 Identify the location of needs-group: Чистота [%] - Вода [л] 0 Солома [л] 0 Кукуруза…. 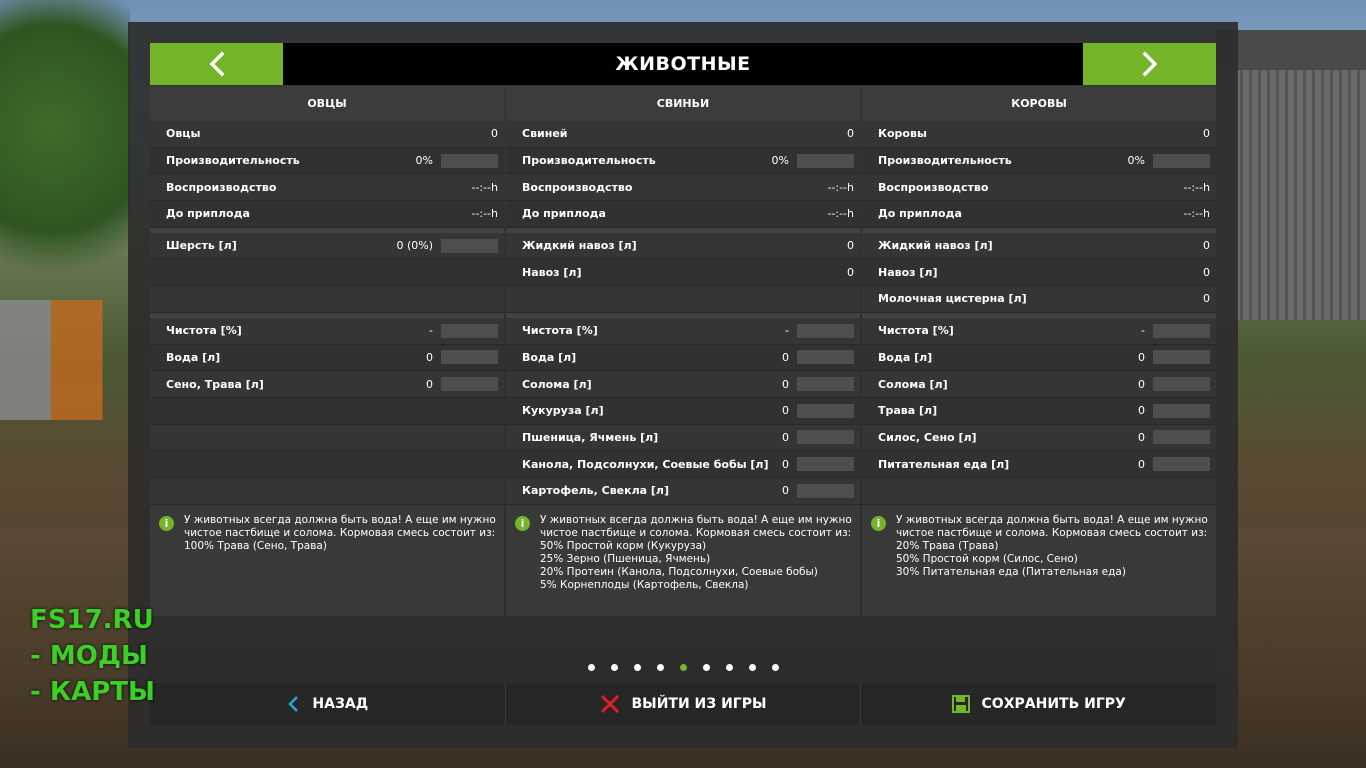
(683, 411).